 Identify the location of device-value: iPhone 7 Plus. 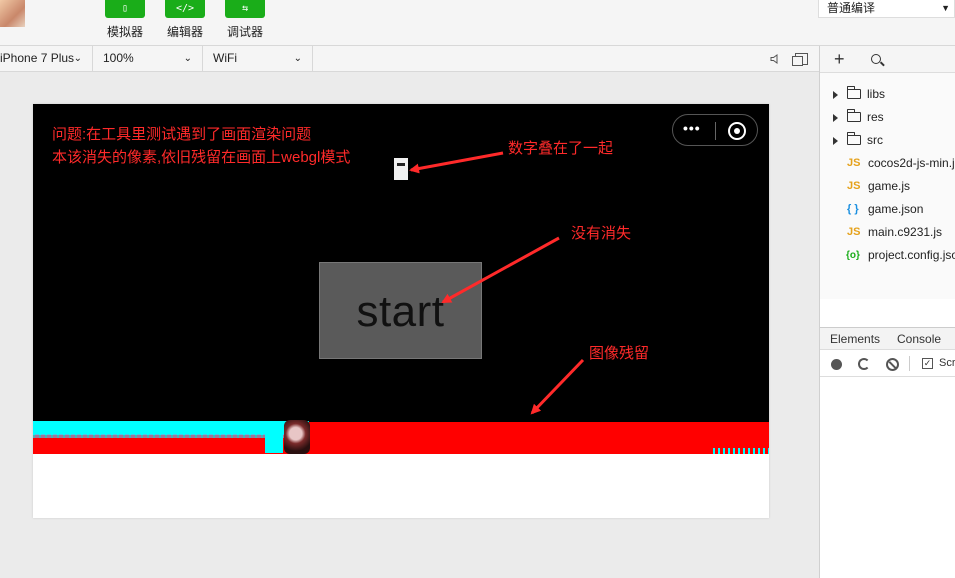
(37, 58).